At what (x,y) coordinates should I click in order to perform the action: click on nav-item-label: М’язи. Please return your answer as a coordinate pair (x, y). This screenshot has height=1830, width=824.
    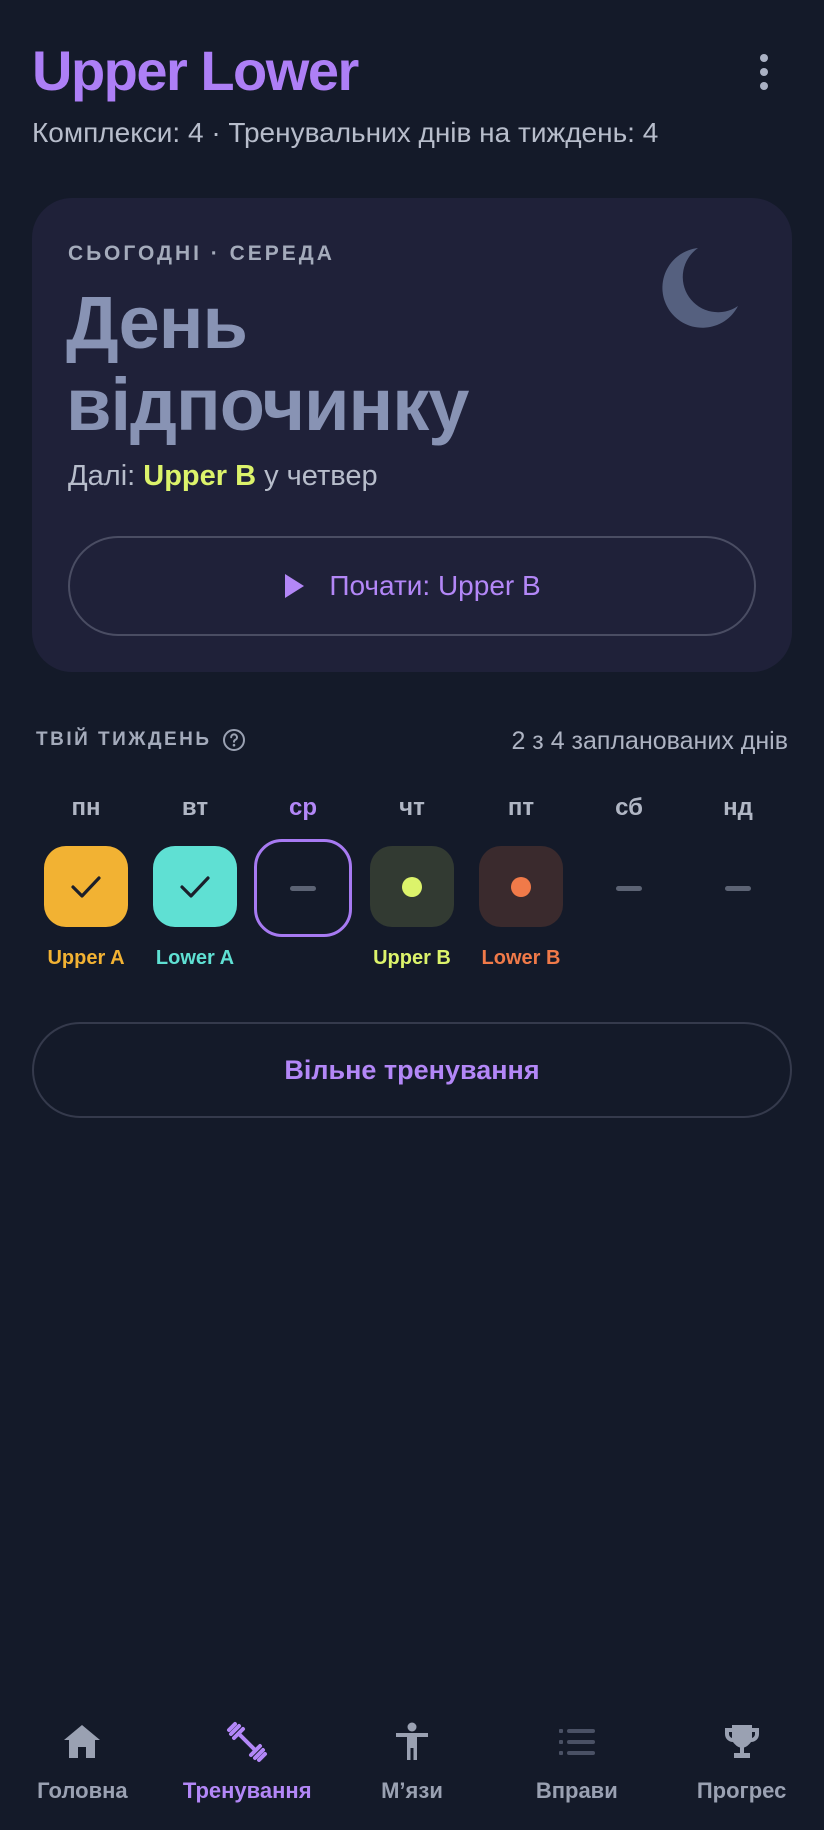
    Looking at the image, I should click on (412, 1790).